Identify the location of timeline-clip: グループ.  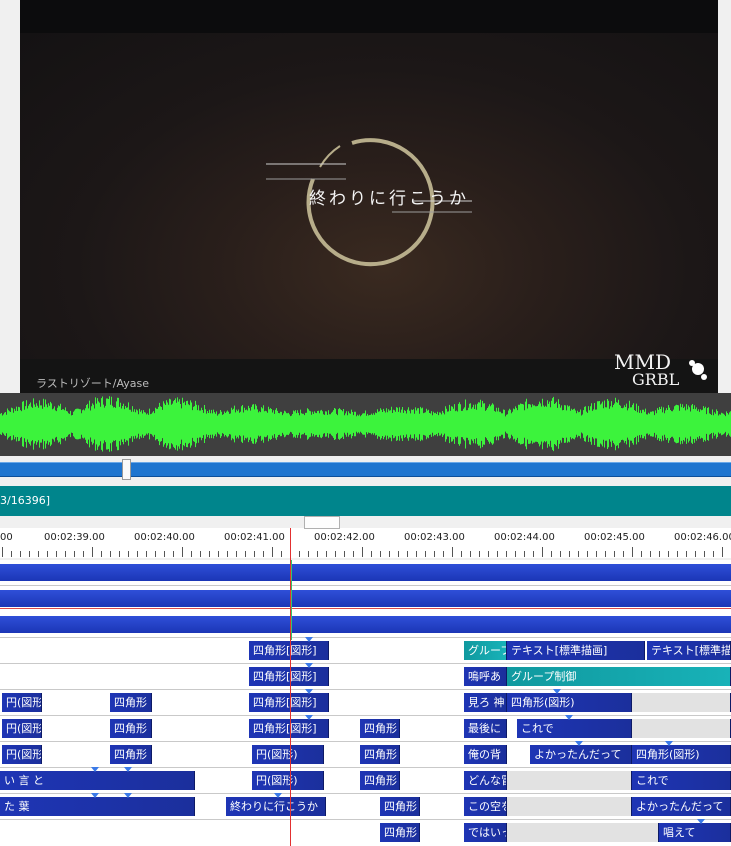
(485, 650).